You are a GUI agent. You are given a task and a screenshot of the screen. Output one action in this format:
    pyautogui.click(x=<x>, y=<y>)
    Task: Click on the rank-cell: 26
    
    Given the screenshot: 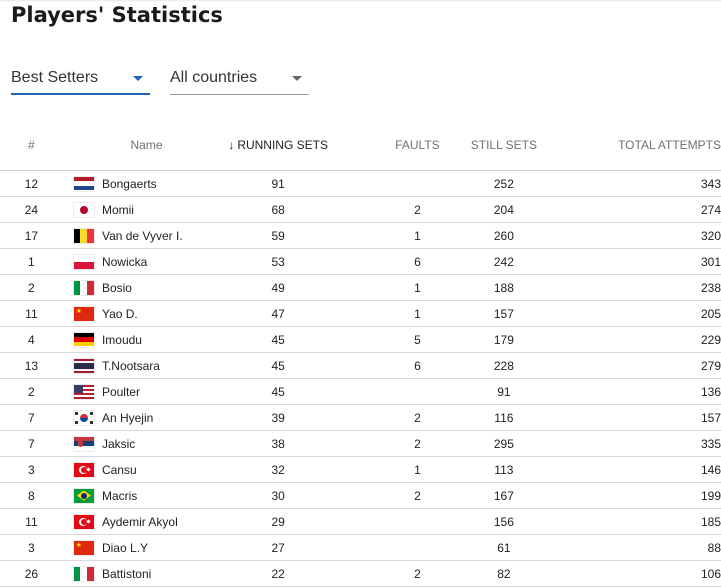 What is the action you would take?
    pyautogui.click(x=31, y=573)
    